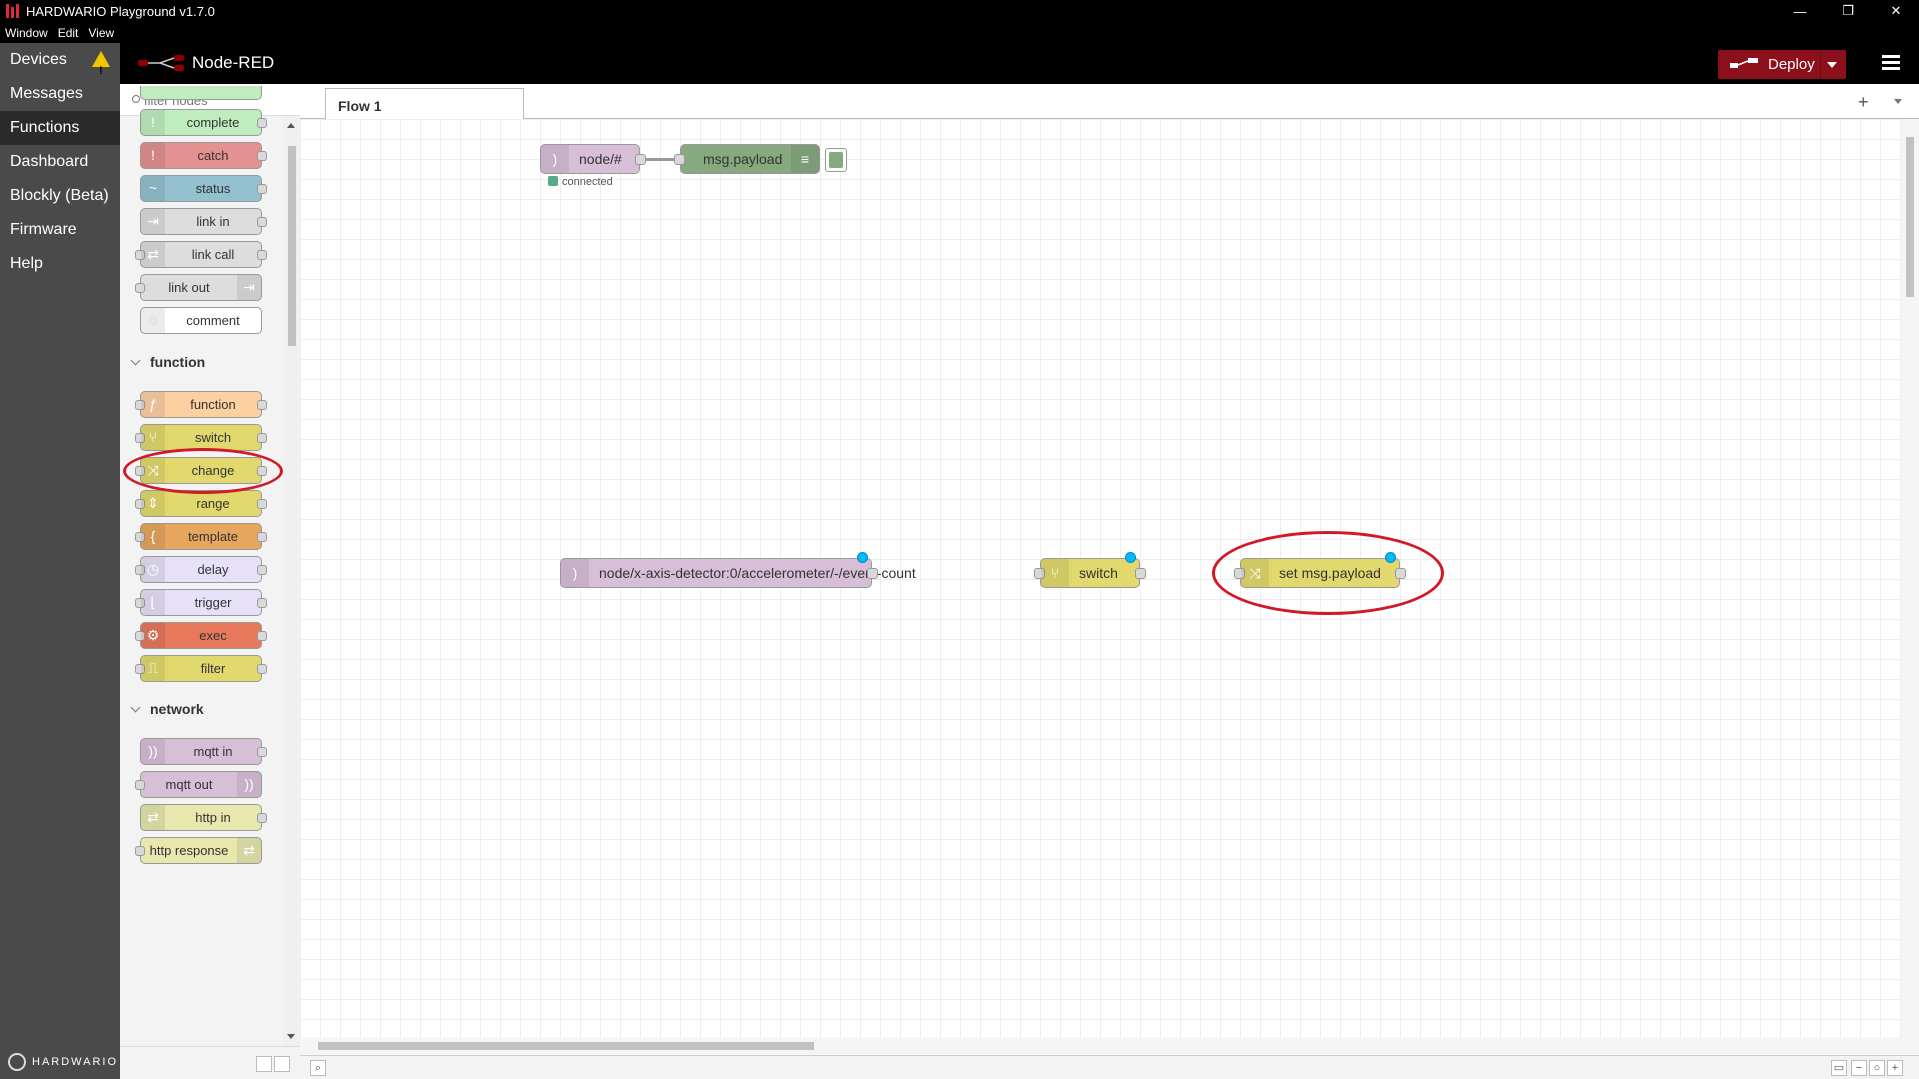 Image resolution: width=1919 pixels, height=1079 pixels. Describe the element at coordinates (68, 33) in the screenshot. I see `menu-edit: Edit` at that location.